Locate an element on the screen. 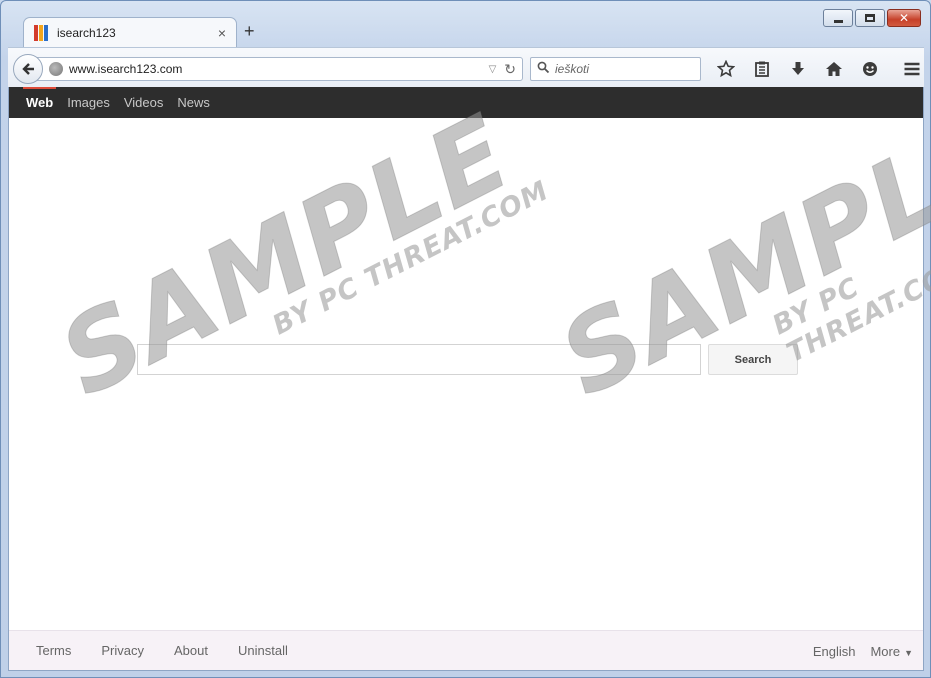 This screenshot has height=678, width=931. bookmarks-menu-button is located at coordinates (762, 69).